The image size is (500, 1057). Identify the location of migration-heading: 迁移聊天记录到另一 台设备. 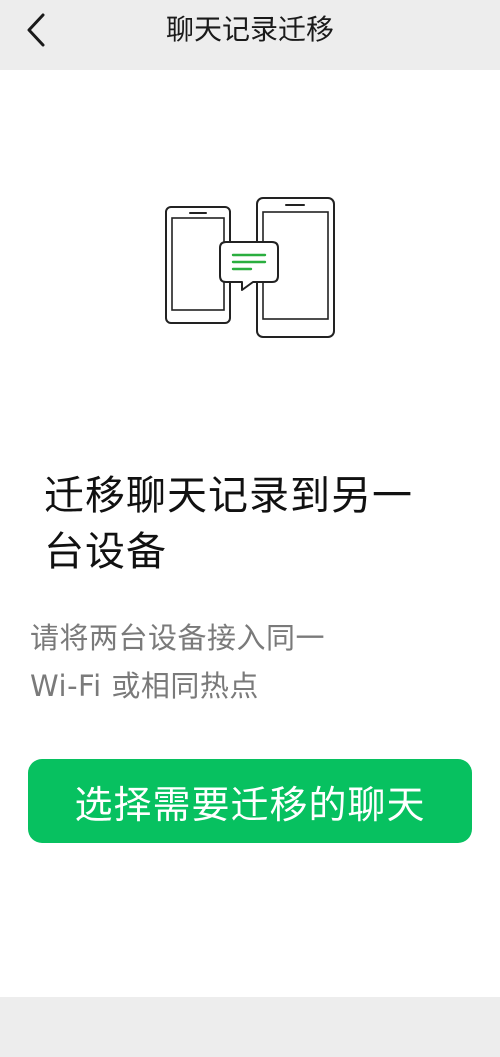
(254, 524).